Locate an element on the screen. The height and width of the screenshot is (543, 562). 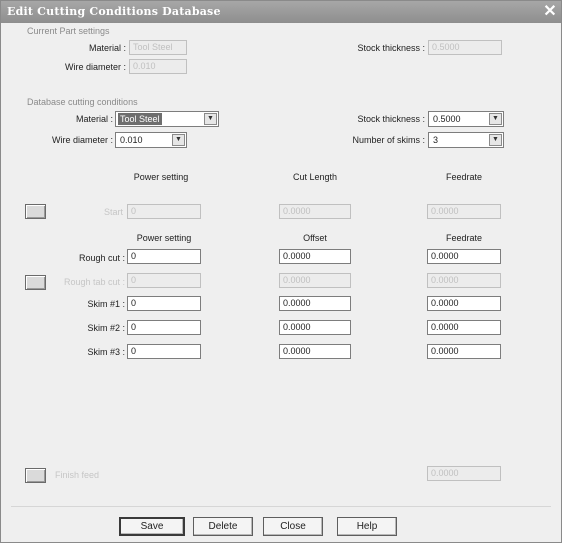
rough-tab-cut-offset-field: 0.0000 is located at coordinates (315, 280).